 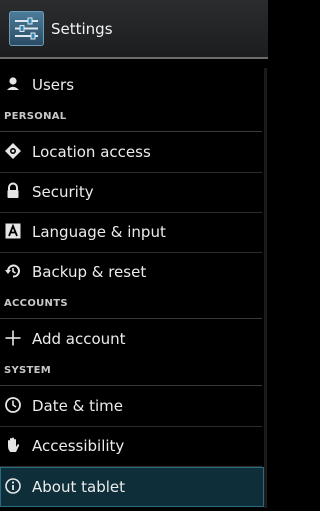 What do you see at coordinates (134, 406) in the screenshot?
I see `settings-item-date-time: Date & time` at bounding box center [134, 406].